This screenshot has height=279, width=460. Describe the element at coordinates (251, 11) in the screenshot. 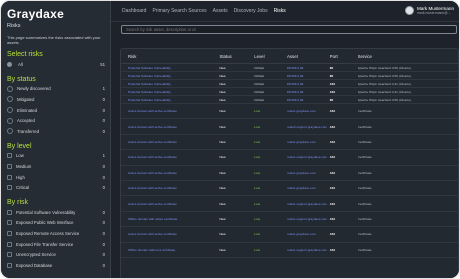

I see `nav-item-discovery-jobs: Discovery Jobs` at that location.